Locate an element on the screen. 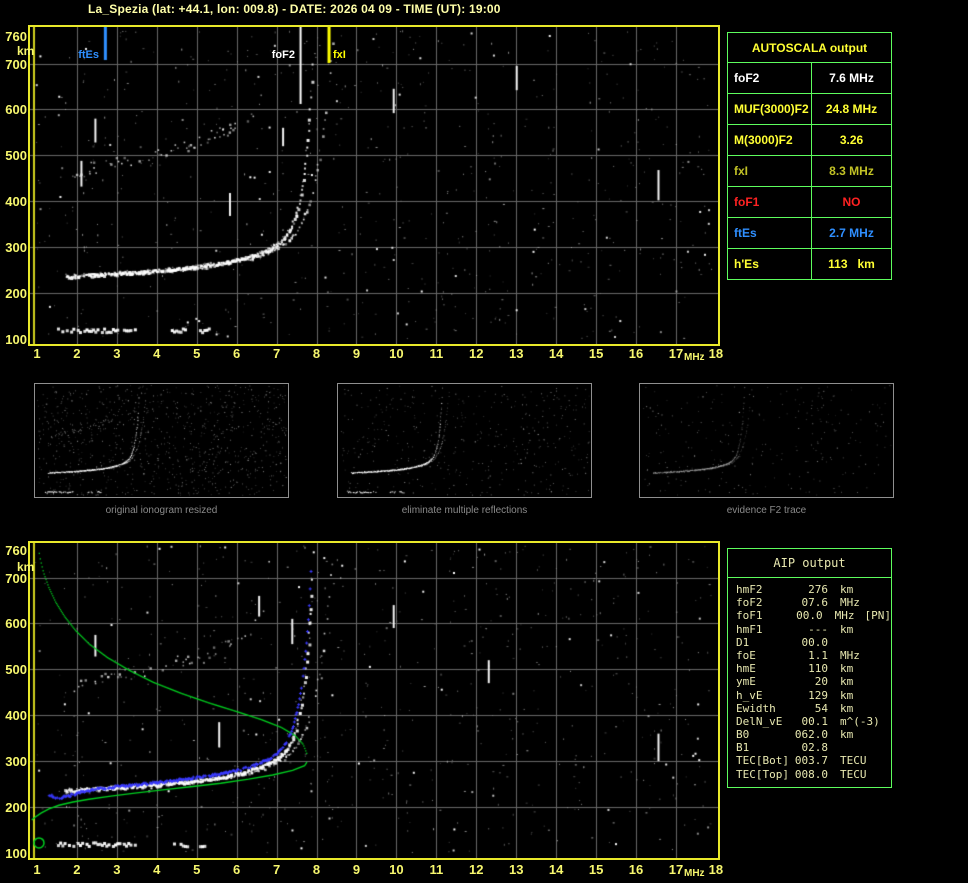 The image size is (968, 883). aip-row-hve: h_vE 129 km is located at coordinates (795, 695).